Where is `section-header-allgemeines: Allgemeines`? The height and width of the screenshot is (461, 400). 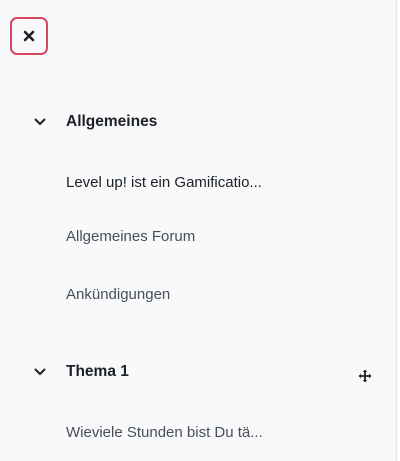 section-header-allgemeines: Allgemeines is located at coordinates (95, 122).